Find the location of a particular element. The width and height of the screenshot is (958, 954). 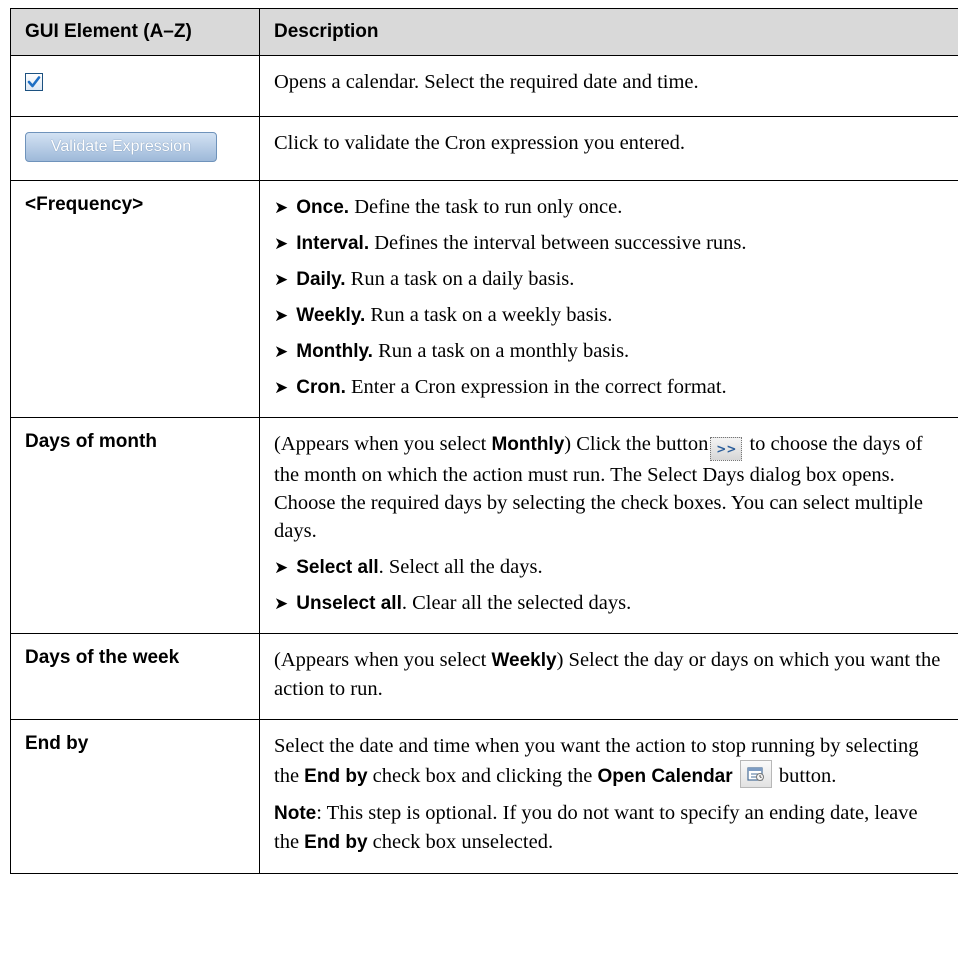

list-item: ➤ Weekly. Run a task on a weekly basis. is located at coordinates (609, 315).